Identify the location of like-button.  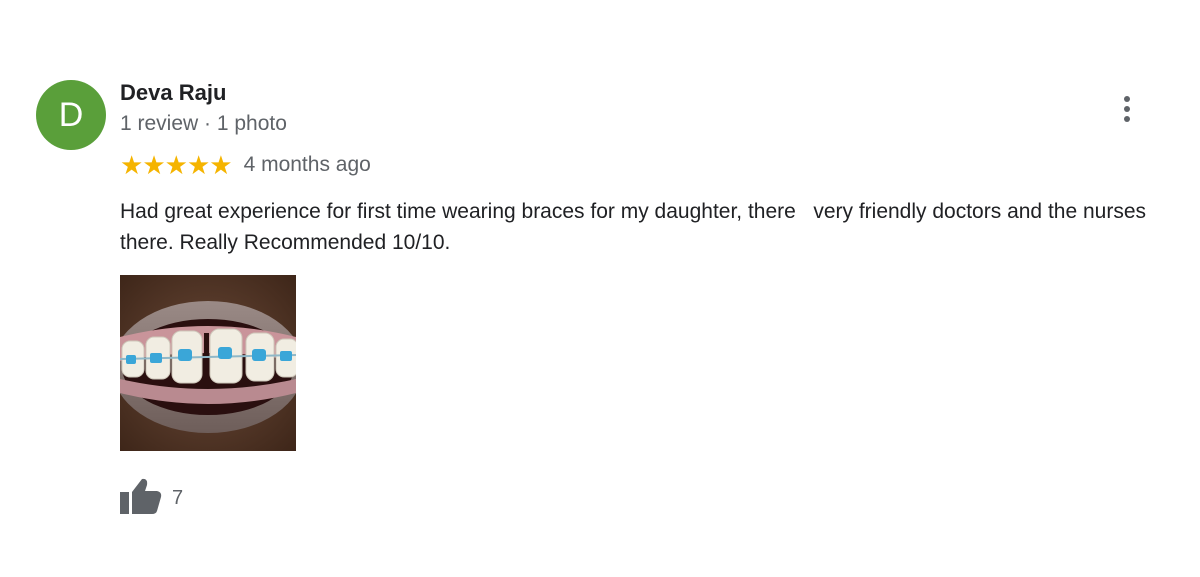
(141, 496).